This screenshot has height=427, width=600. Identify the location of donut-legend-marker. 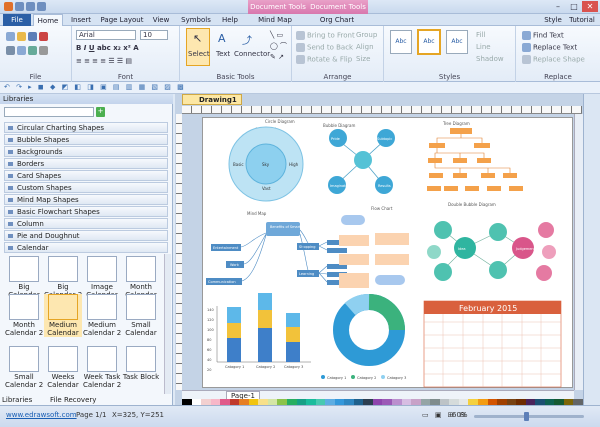
(323, 377).